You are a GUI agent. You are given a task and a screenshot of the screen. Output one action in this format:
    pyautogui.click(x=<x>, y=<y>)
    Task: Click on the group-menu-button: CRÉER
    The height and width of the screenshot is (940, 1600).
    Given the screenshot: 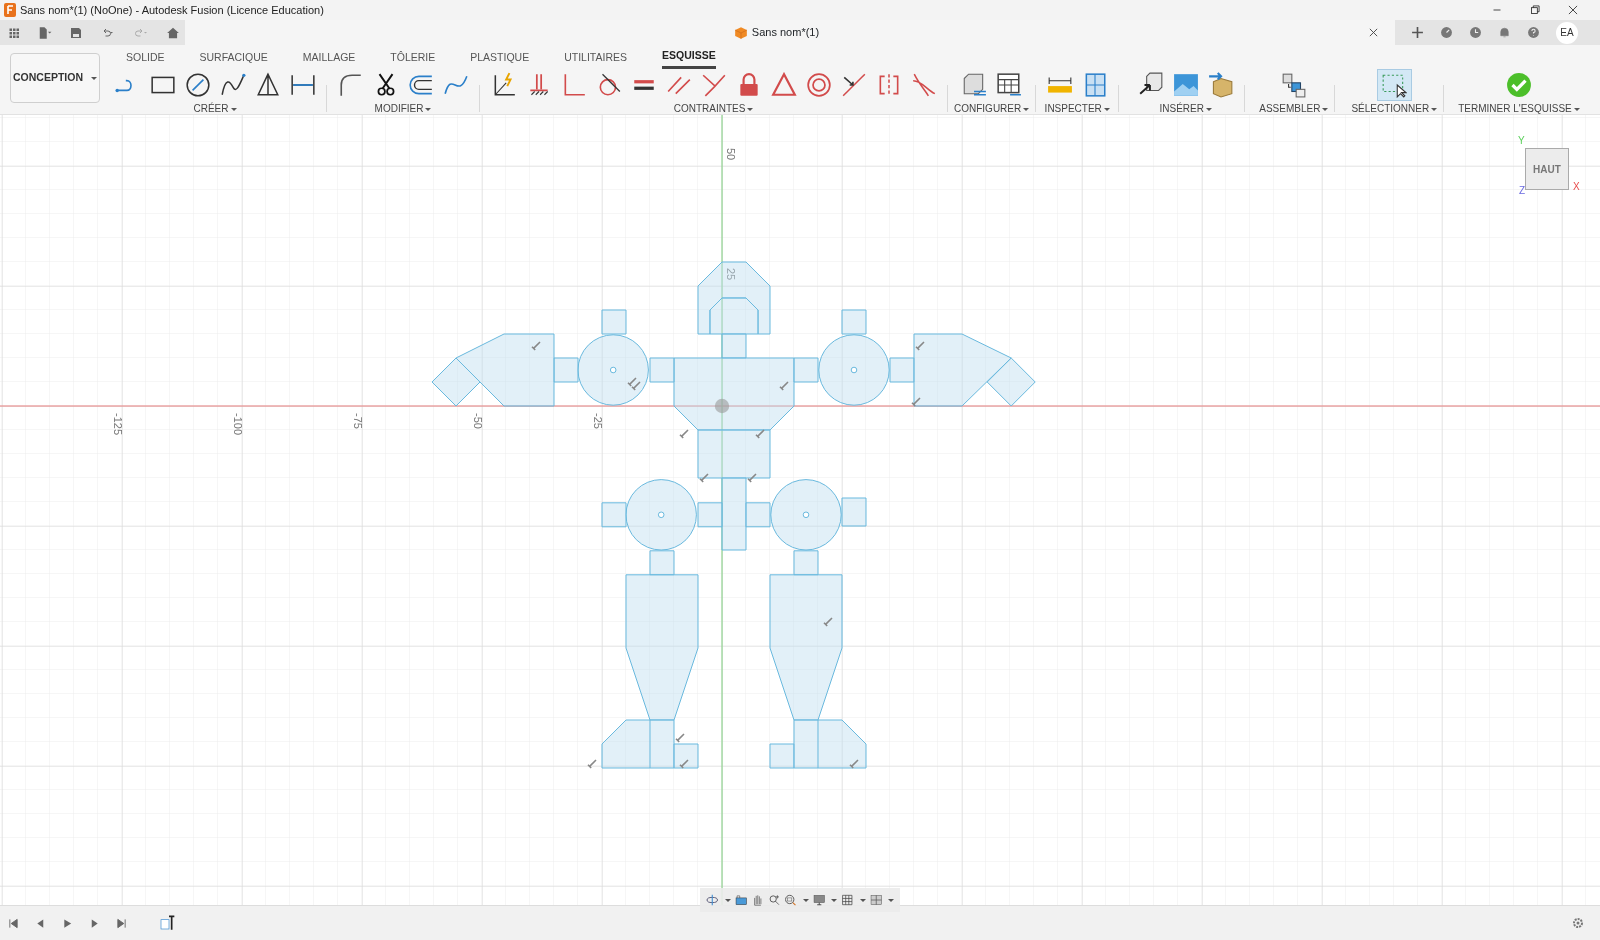 What is the action you would take?
    pyautogui.click(x=215, y=108)
    